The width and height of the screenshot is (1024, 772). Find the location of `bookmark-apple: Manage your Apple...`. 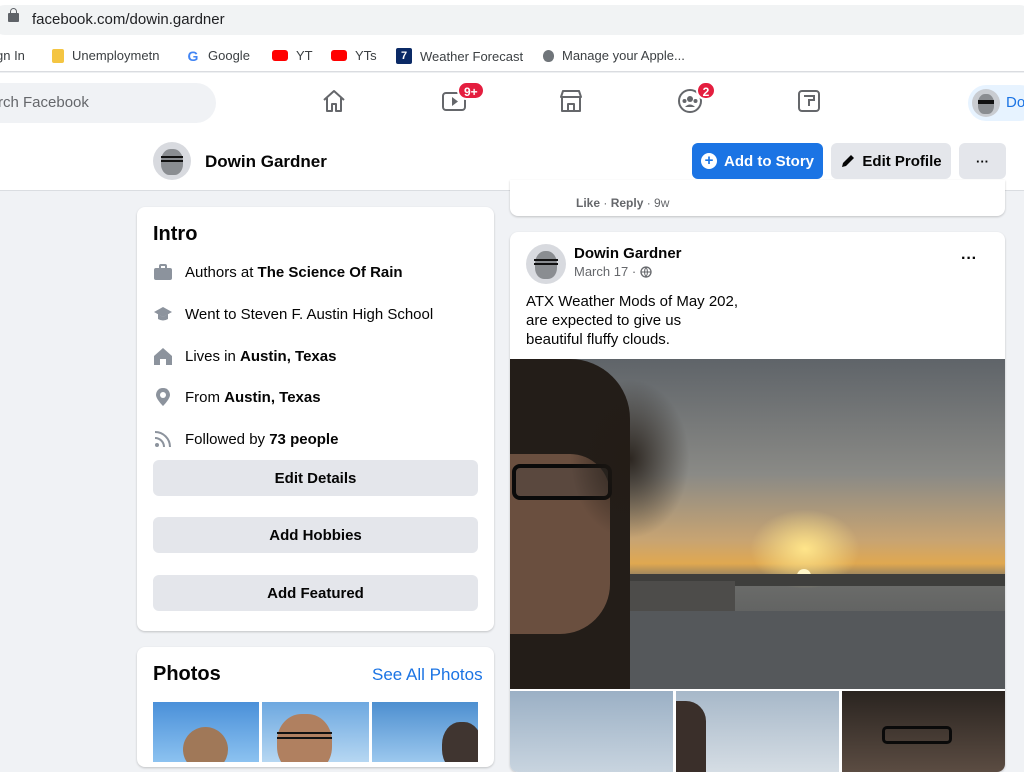

bookmark-apple: Manage your Apple... is located at coordinates (614, 55).